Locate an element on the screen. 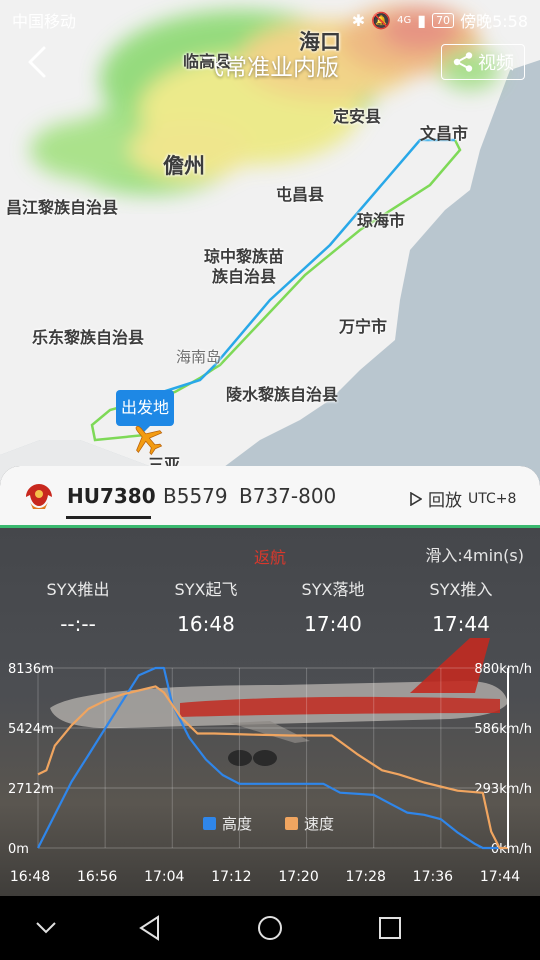 This screenshot has height=960, width=540. mute-icon: 🔕 is located at coordinates (381, 20).